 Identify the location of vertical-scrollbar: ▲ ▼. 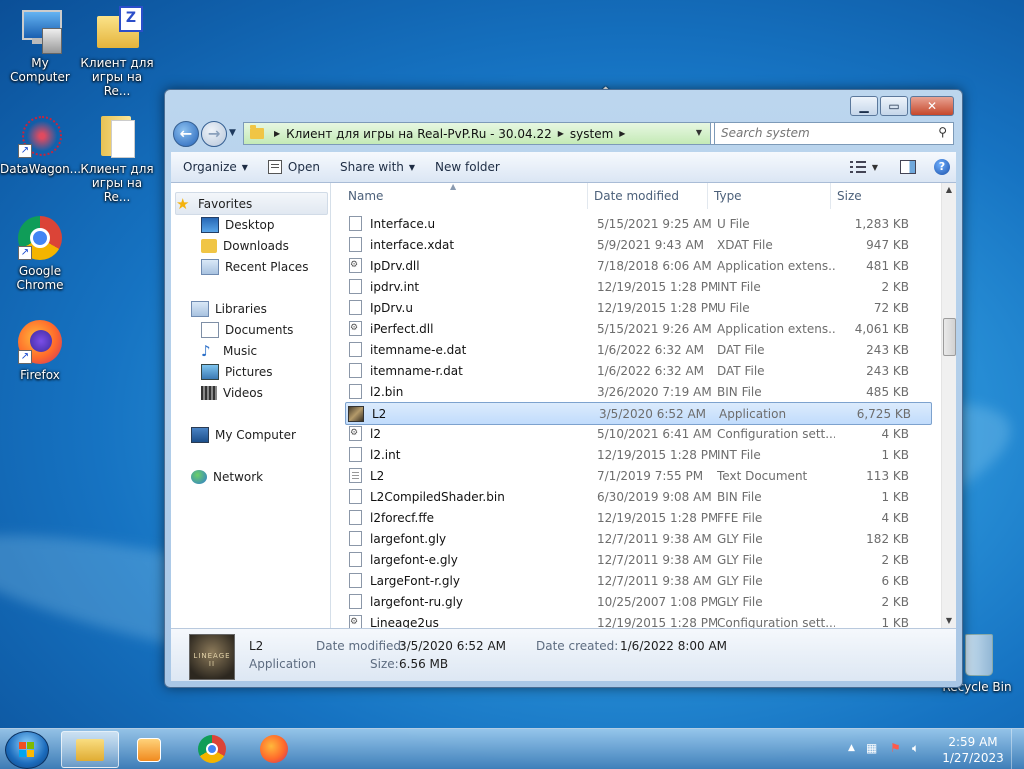
(948, 405).